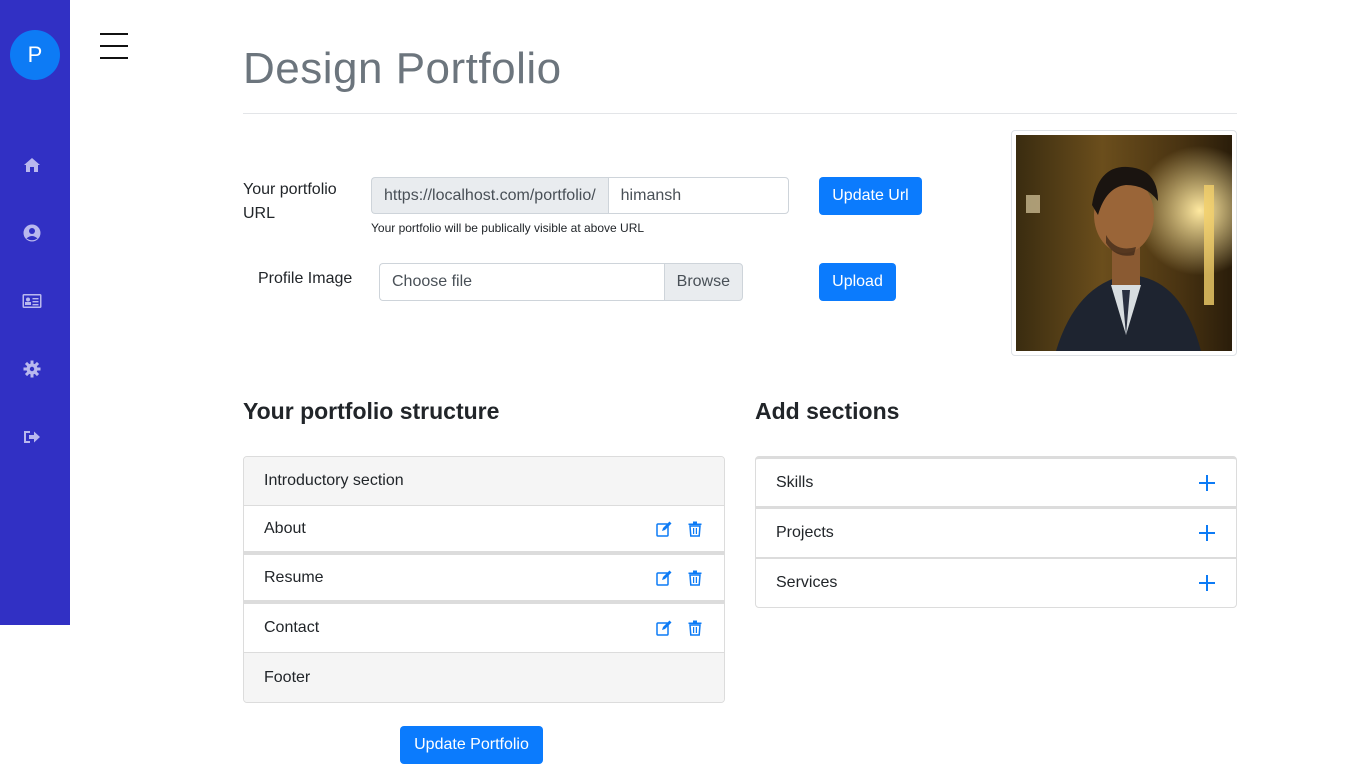 The image size is (1366, 780). Describe the element at coordinates (489, 195) in the screenshot. I see `url-prefix: https://localhost.com/portfolio/` at that location.